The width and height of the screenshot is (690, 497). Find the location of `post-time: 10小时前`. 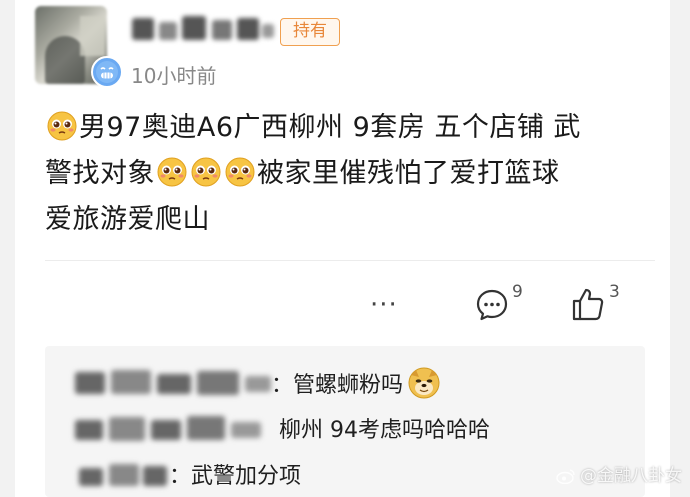

post-time: 10小时前 is located at coordinates (174, 76).